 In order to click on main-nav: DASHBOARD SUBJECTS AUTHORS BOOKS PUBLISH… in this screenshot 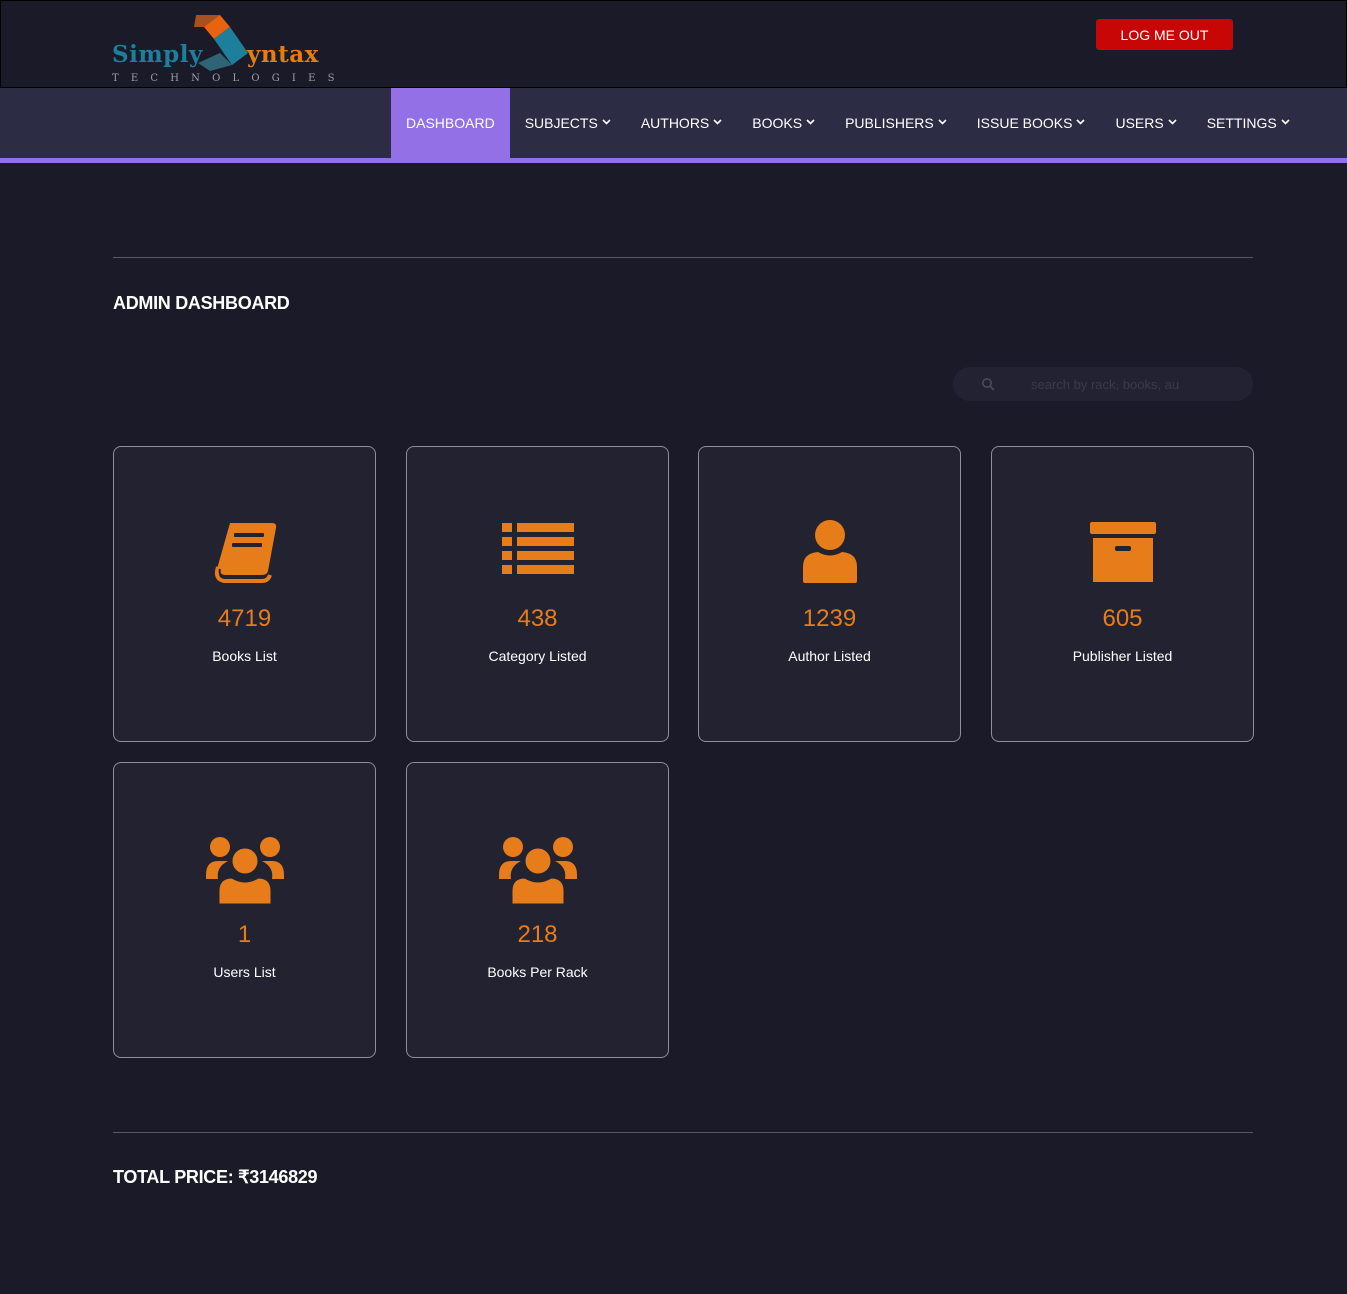, I will do `click(848, 123)`.